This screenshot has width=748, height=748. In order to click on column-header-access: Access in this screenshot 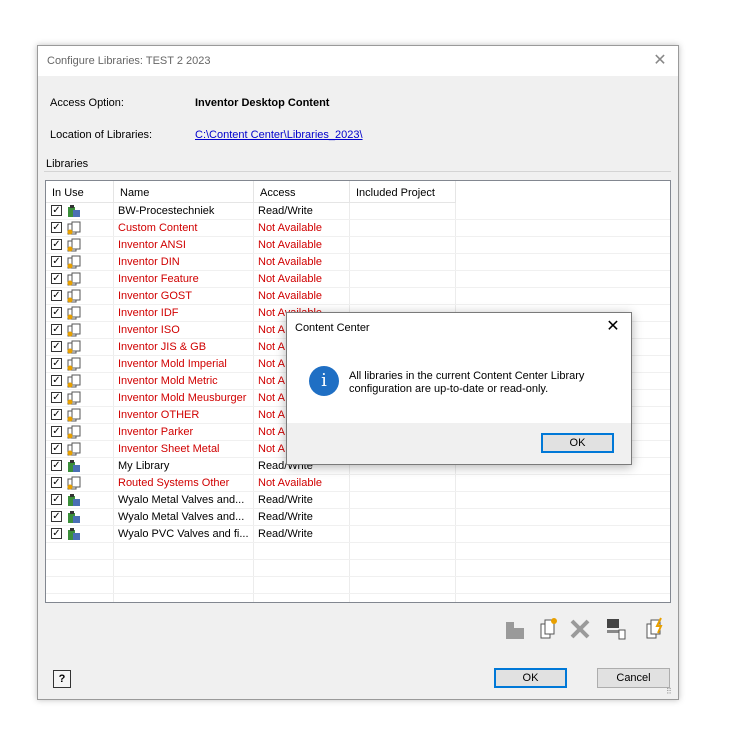, I will do `click(302, 192)`.